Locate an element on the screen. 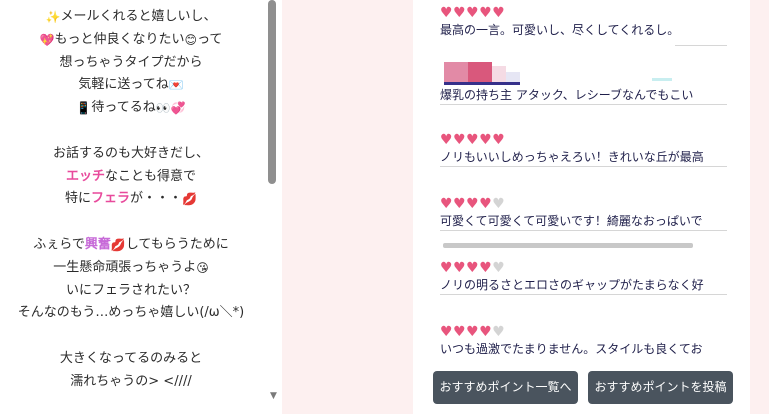 This screenshot has height=414, width=769. review-comment: 最高の一言。可愛いし、尽くしてくれるし。 is located at coordinates (583, 30).